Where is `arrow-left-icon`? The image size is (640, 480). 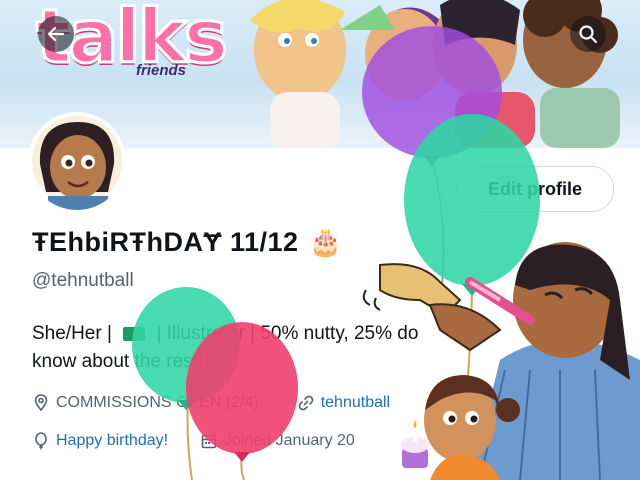 arrow-left-icon is located at coordinates (56, 34).